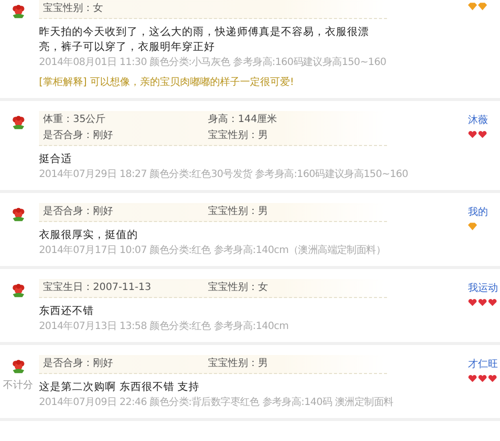  What do you see at coordinates (164, 327) in the screenshot?
I see `review-meta: 2014年07月13日 13:58 颜色分类:红色 参考身高:140cm` at bounding box center [164, 327].